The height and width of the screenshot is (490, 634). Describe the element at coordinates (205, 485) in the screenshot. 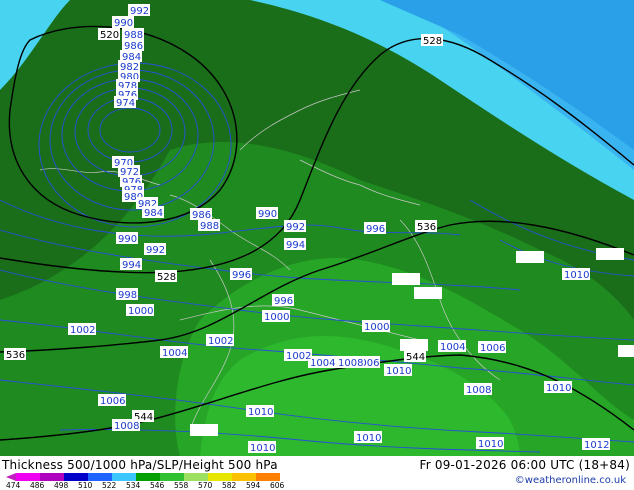

I see `legend-tick-label: 570` at that location.